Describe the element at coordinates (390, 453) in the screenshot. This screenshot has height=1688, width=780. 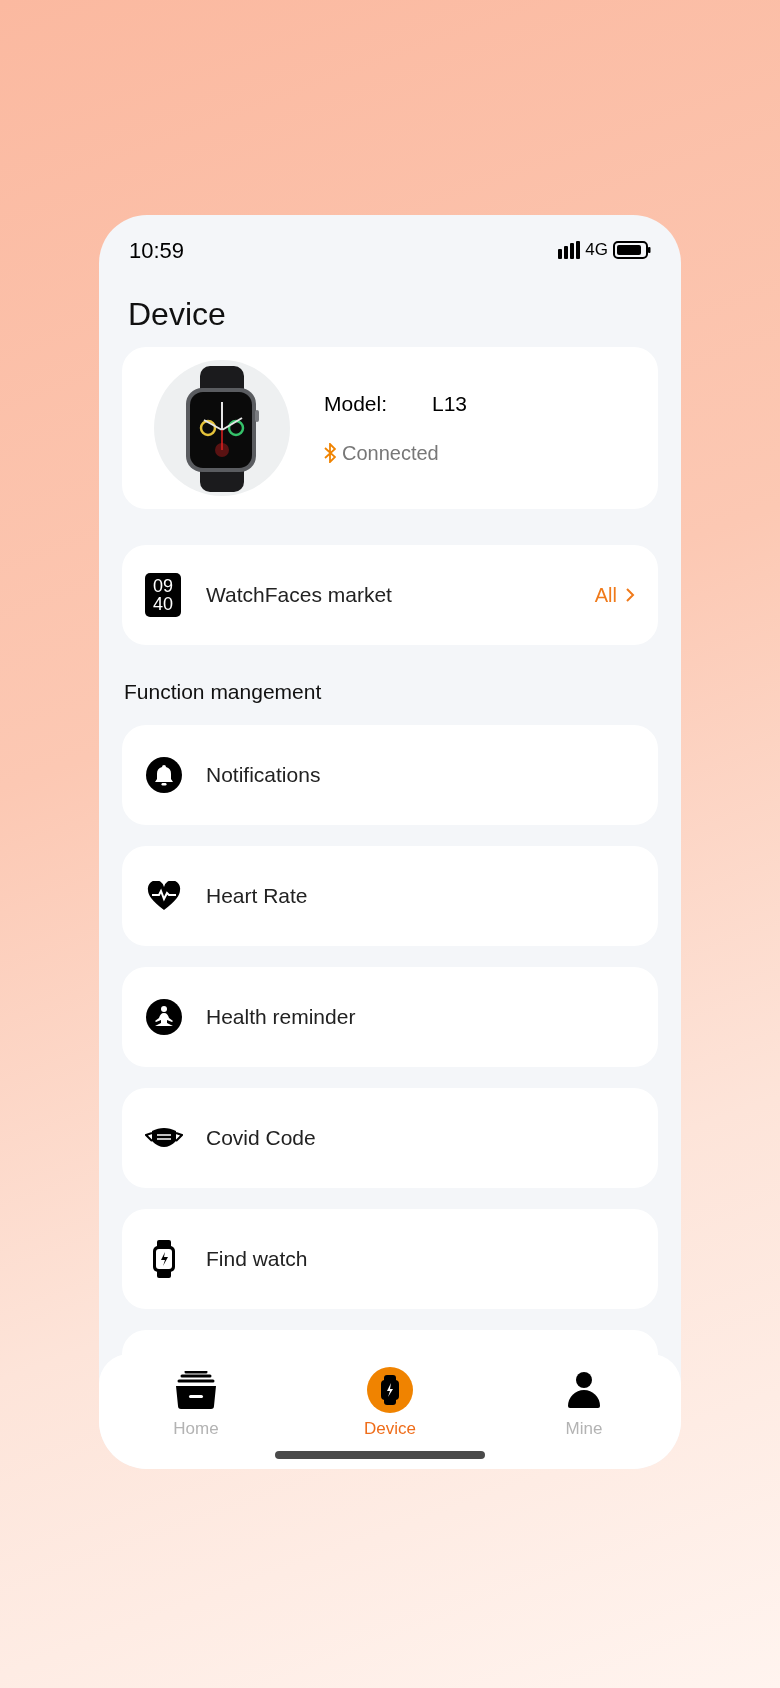
I see `connection-status: Connected` at that location.